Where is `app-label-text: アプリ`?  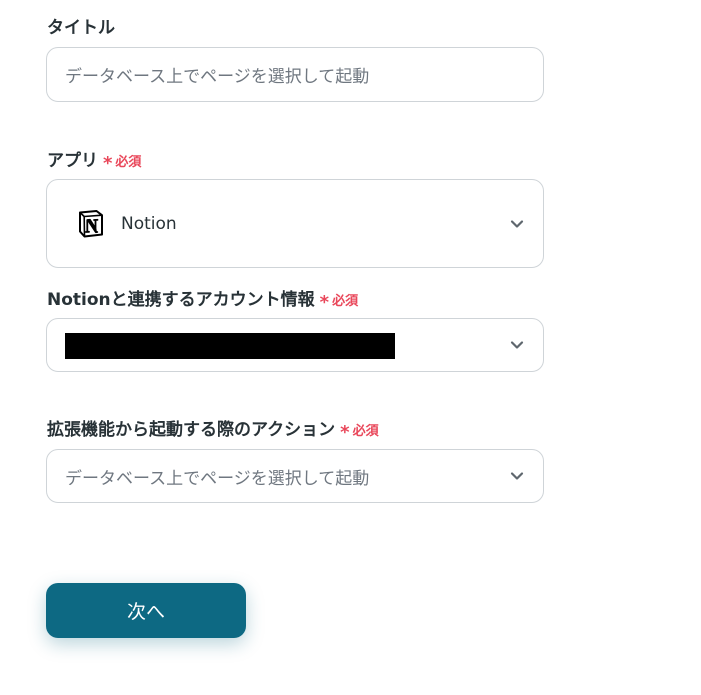
app-label-text: アプリ is located at coordinates (72, 161).